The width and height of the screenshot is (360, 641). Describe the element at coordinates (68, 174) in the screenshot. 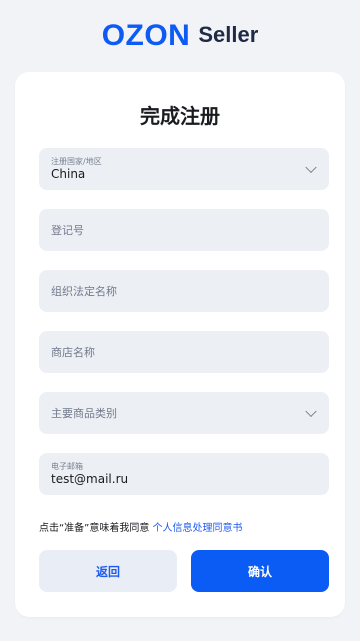

I see `country-value: China` at that location.